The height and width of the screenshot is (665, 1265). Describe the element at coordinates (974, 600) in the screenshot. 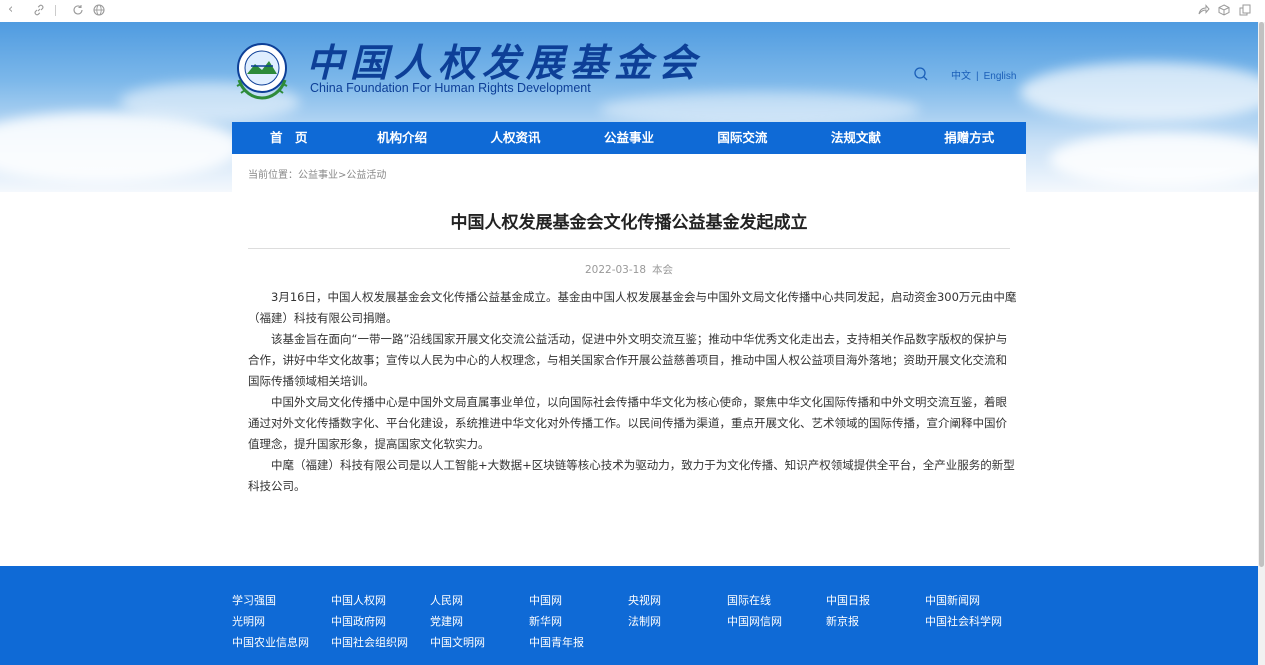

I see `footer-link: 中国新闻网` at that location.